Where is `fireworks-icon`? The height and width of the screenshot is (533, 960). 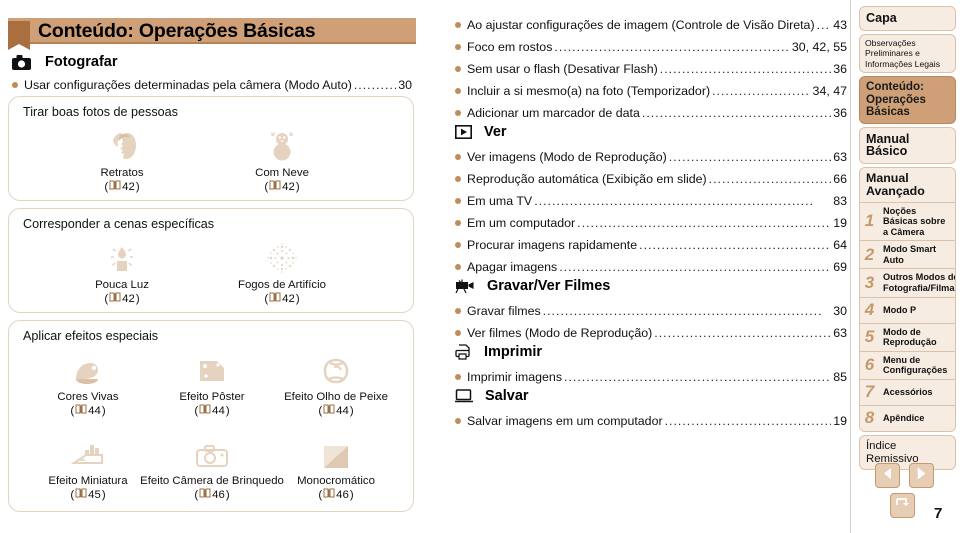 fireworks-icon is located at coordinates (282, 256).